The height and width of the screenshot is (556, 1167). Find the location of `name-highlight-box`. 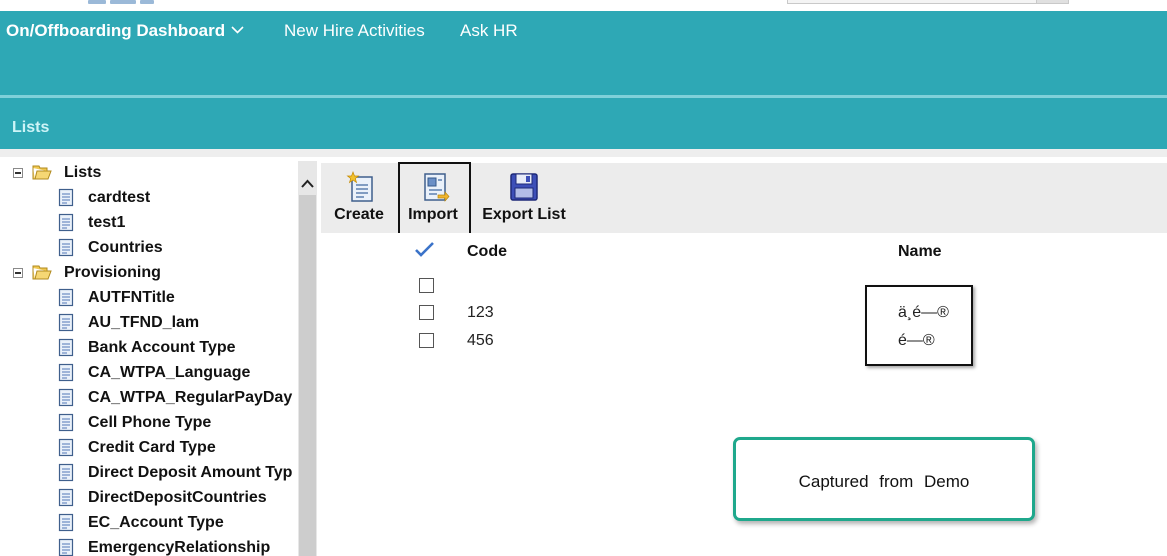

name-highlight-box is located at coordinates (919, 325).